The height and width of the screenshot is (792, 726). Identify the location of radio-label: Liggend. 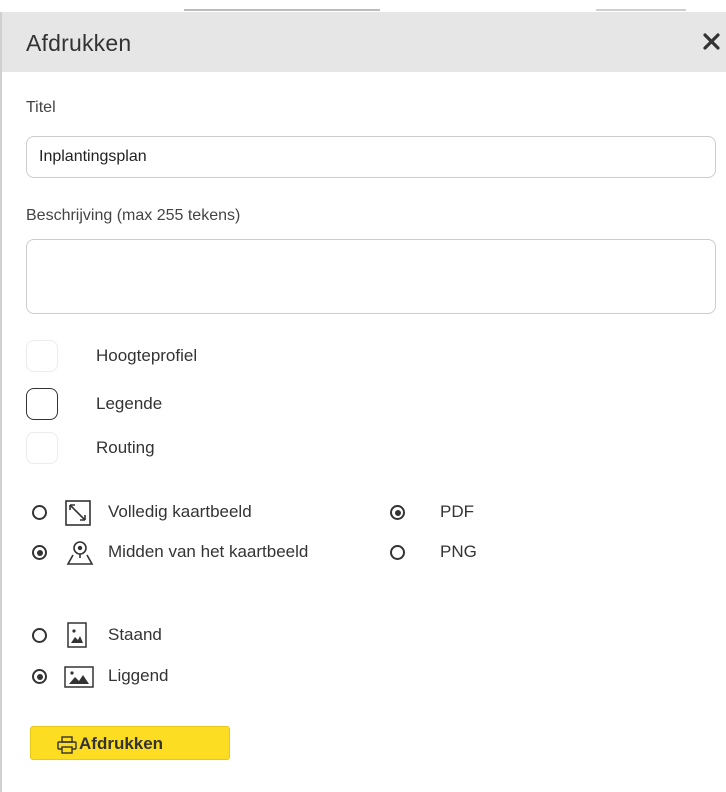
(138, 675).